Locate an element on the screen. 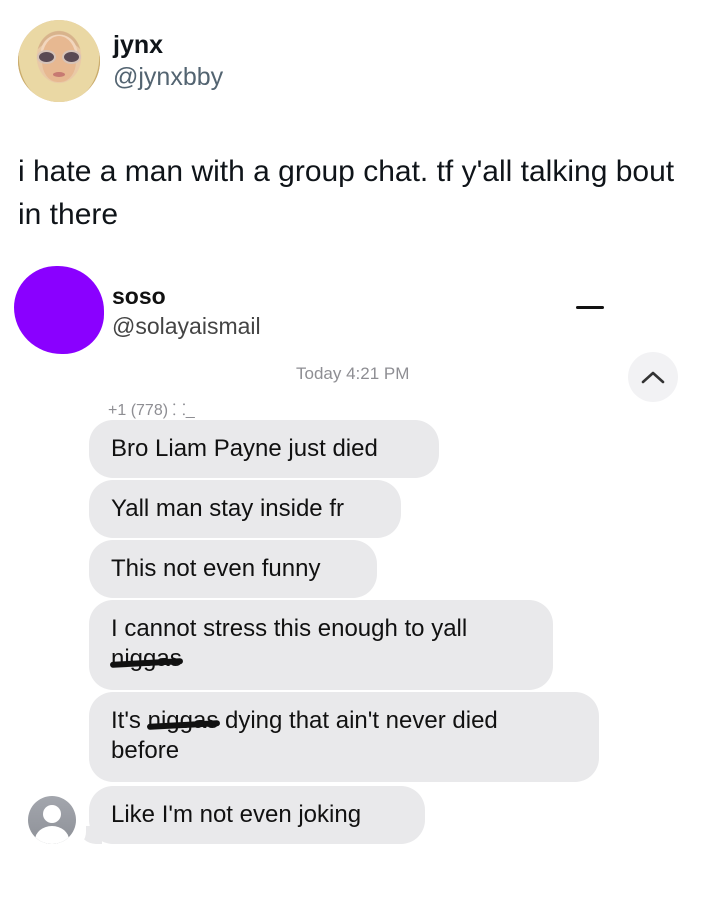  message-bubble: Bro Liam Payne just died is located at coordinates (264, 449).